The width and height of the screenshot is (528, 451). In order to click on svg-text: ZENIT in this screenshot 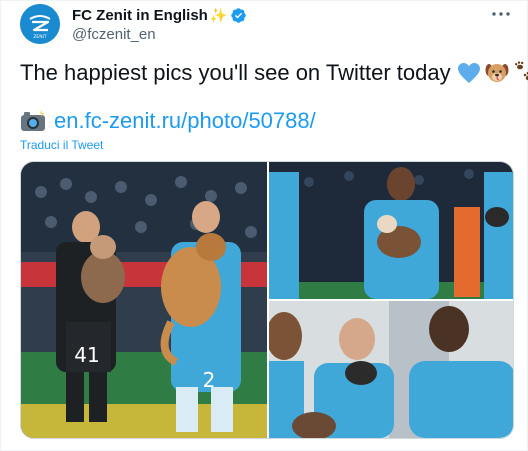, I will do `click(40, 37)`.